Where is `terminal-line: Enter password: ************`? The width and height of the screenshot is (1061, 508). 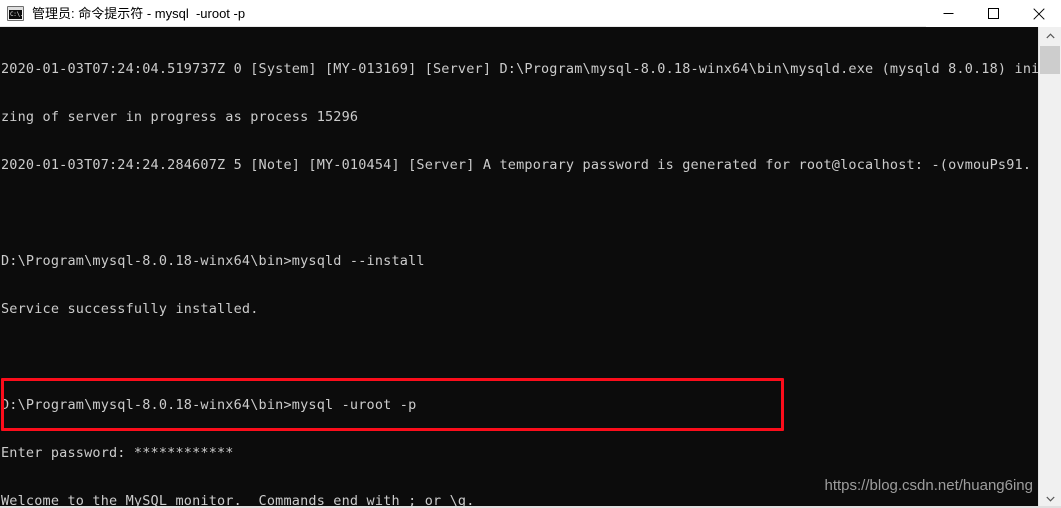 terminal-line: Enter password: ************ is located at coordinates (117, 453).